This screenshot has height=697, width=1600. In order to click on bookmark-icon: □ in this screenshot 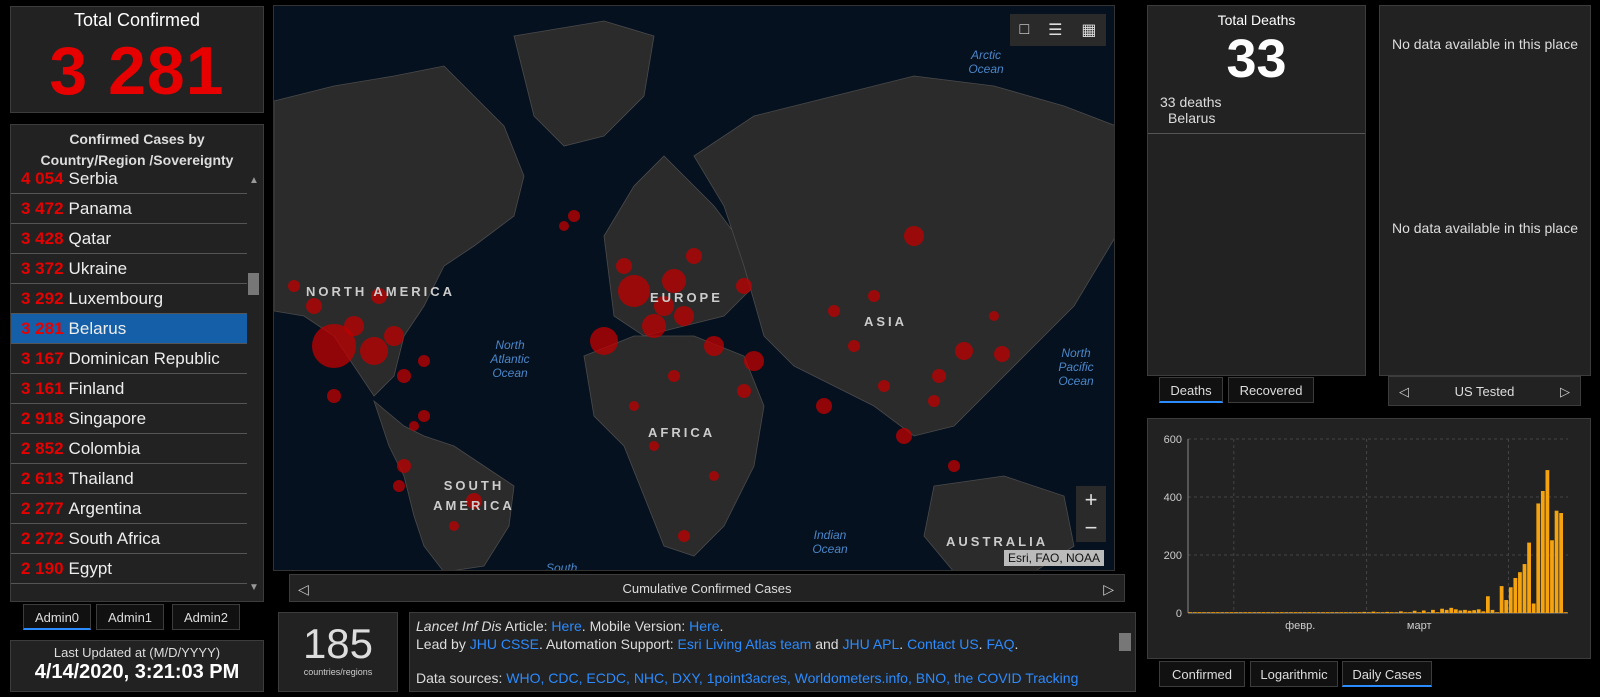, I will do `click(1024, 30)`.